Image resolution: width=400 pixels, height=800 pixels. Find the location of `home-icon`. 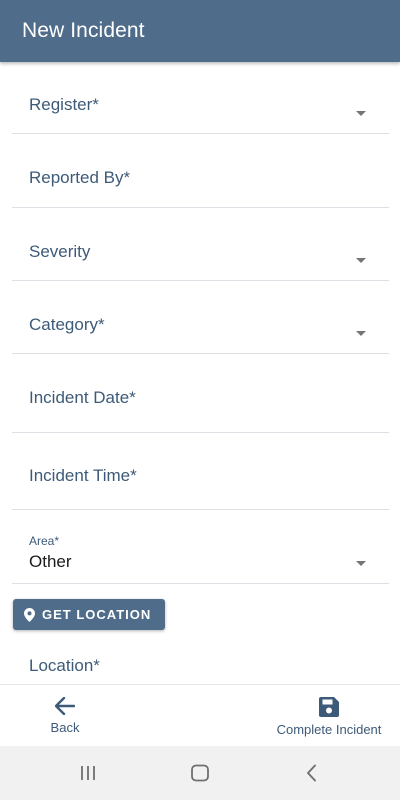

home-icon is located at coordinates (200, 773).